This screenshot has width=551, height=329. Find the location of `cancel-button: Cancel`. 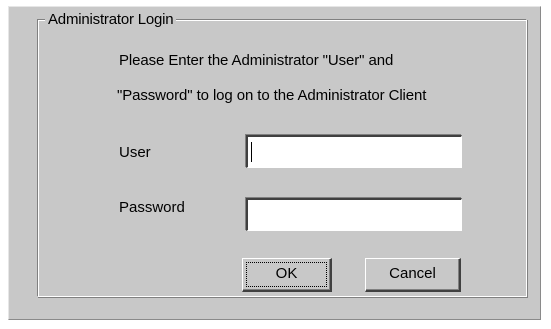

cancel-button: Cancel is located at coordinates (413, 275).